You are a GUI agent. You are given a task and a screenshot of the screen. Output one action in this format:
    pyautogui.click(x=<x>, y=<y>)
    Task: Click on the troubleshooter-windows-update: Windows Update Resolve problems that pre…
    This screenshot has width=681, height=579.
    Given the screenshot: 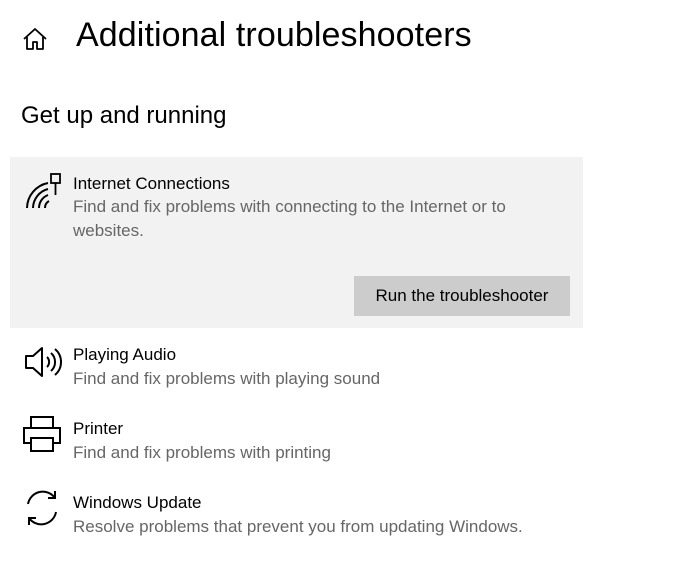 What is the action you would take?
    pyautogui.click(x=296, y=517)
    